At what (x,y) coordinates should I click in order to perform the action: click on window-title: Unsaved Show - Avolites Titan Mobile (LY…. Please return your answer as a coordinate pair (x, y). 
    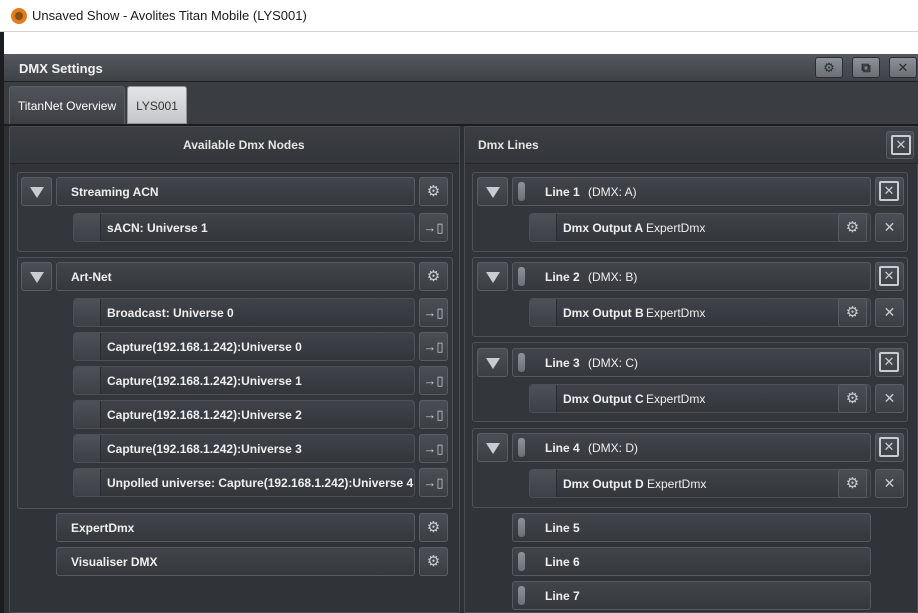
    Looking at the image, I should click on (169, 15).